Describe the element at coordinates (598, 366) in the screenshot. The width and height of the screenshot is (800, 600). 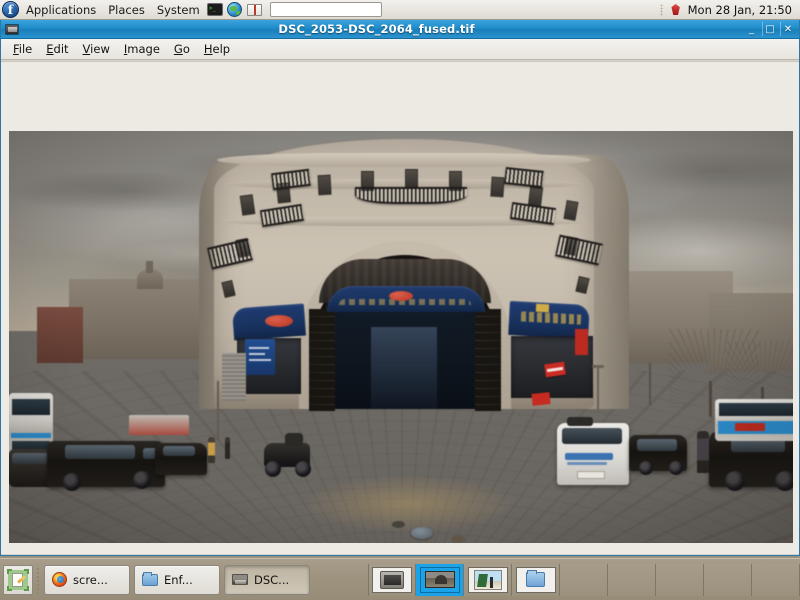
I see `street-lamp-head` at that location.